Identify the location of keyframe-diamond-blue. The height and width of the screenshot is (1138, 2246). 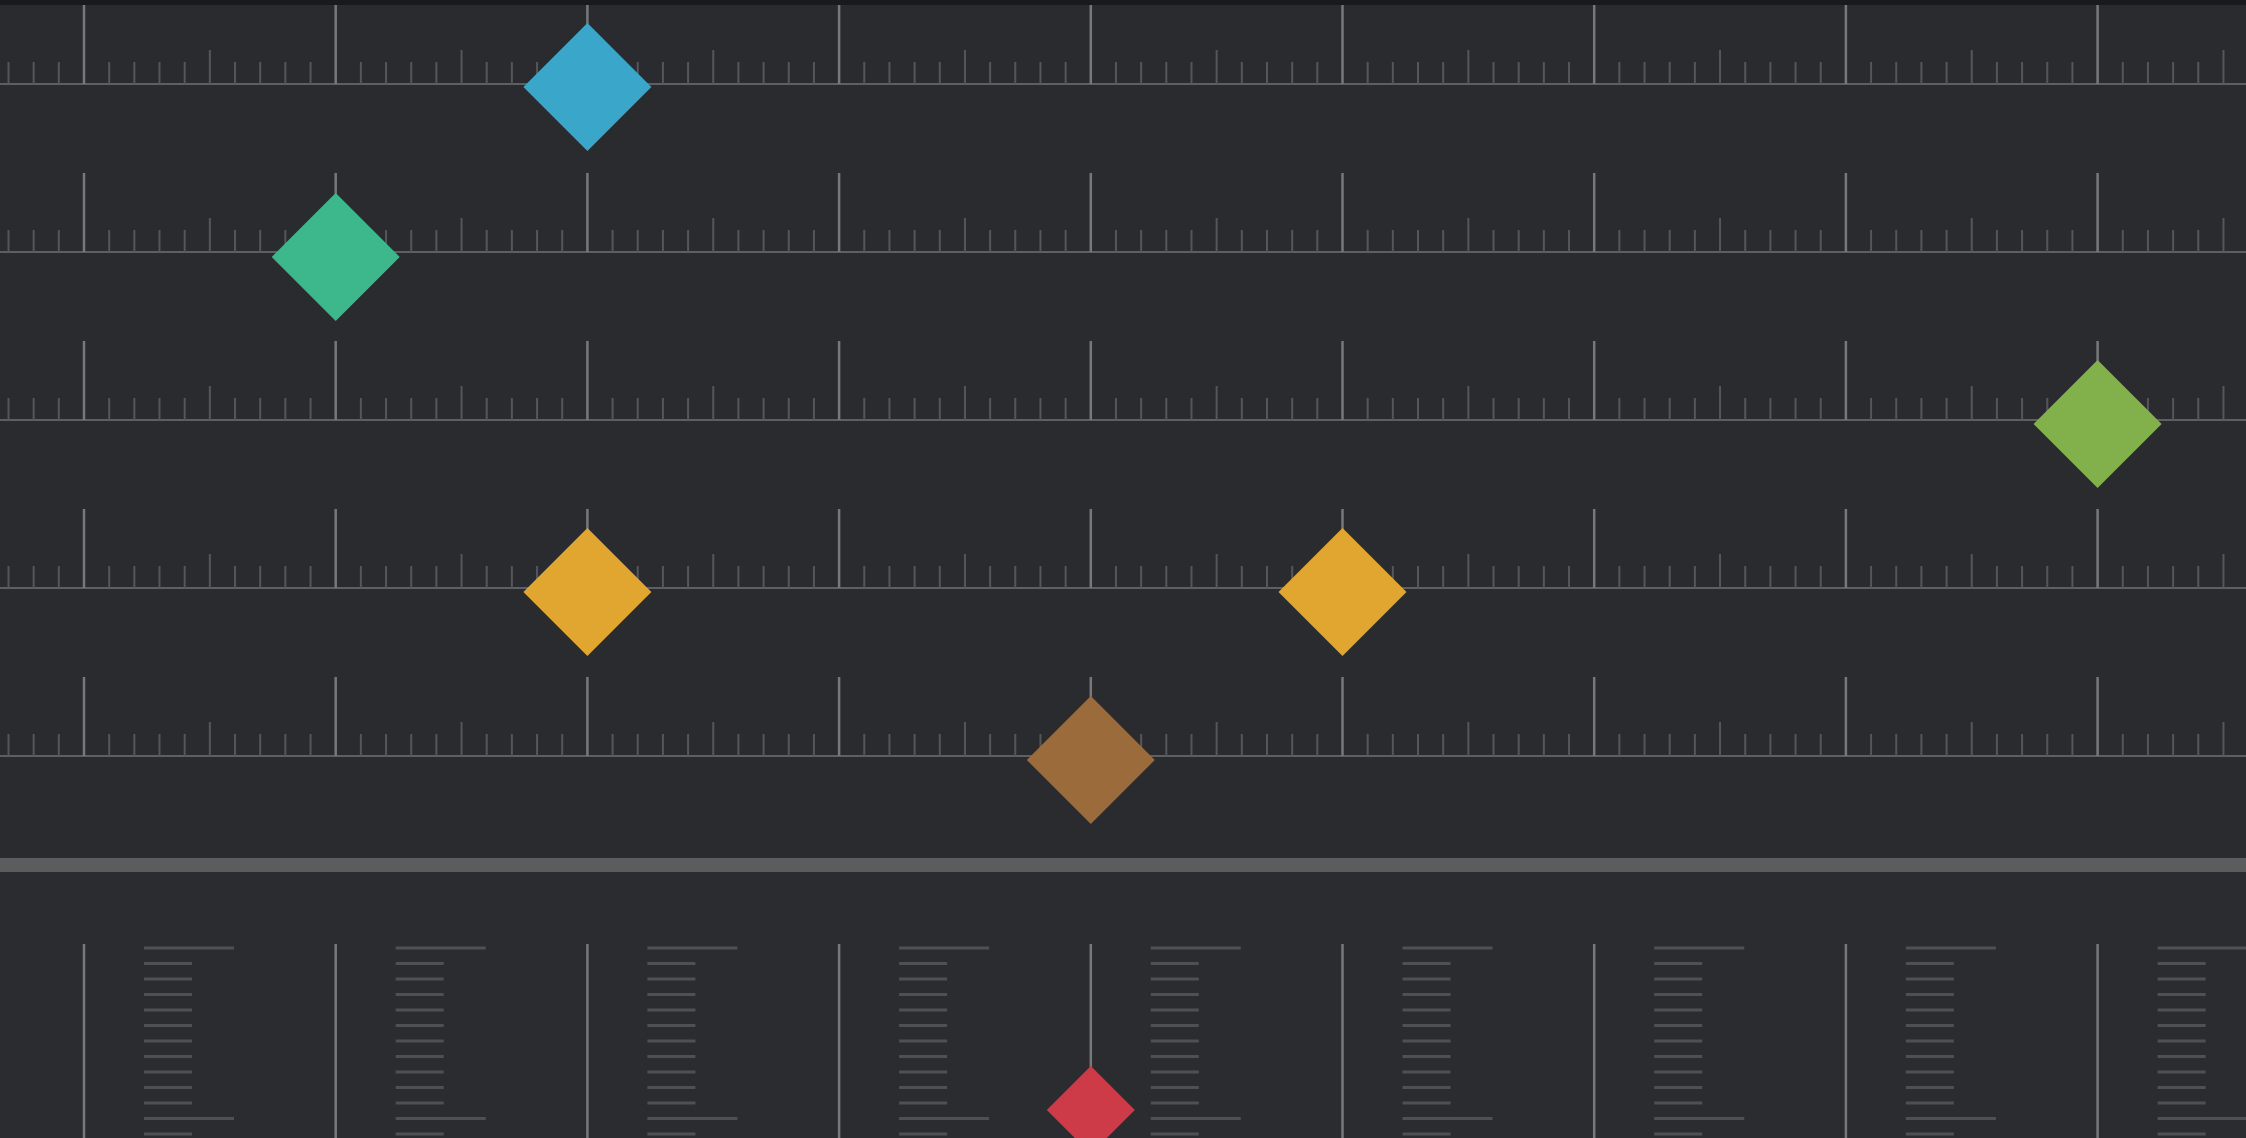
(587, 87).